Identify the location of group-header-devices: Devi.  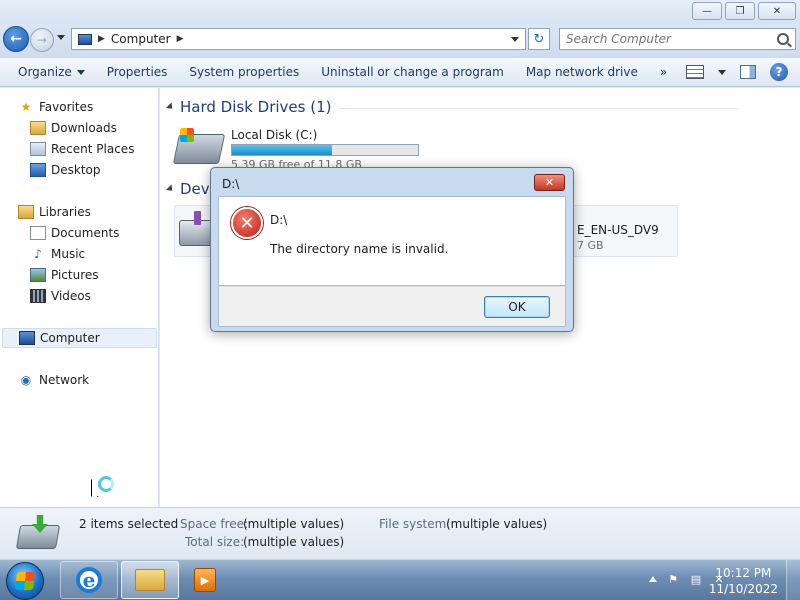
(189, 189).